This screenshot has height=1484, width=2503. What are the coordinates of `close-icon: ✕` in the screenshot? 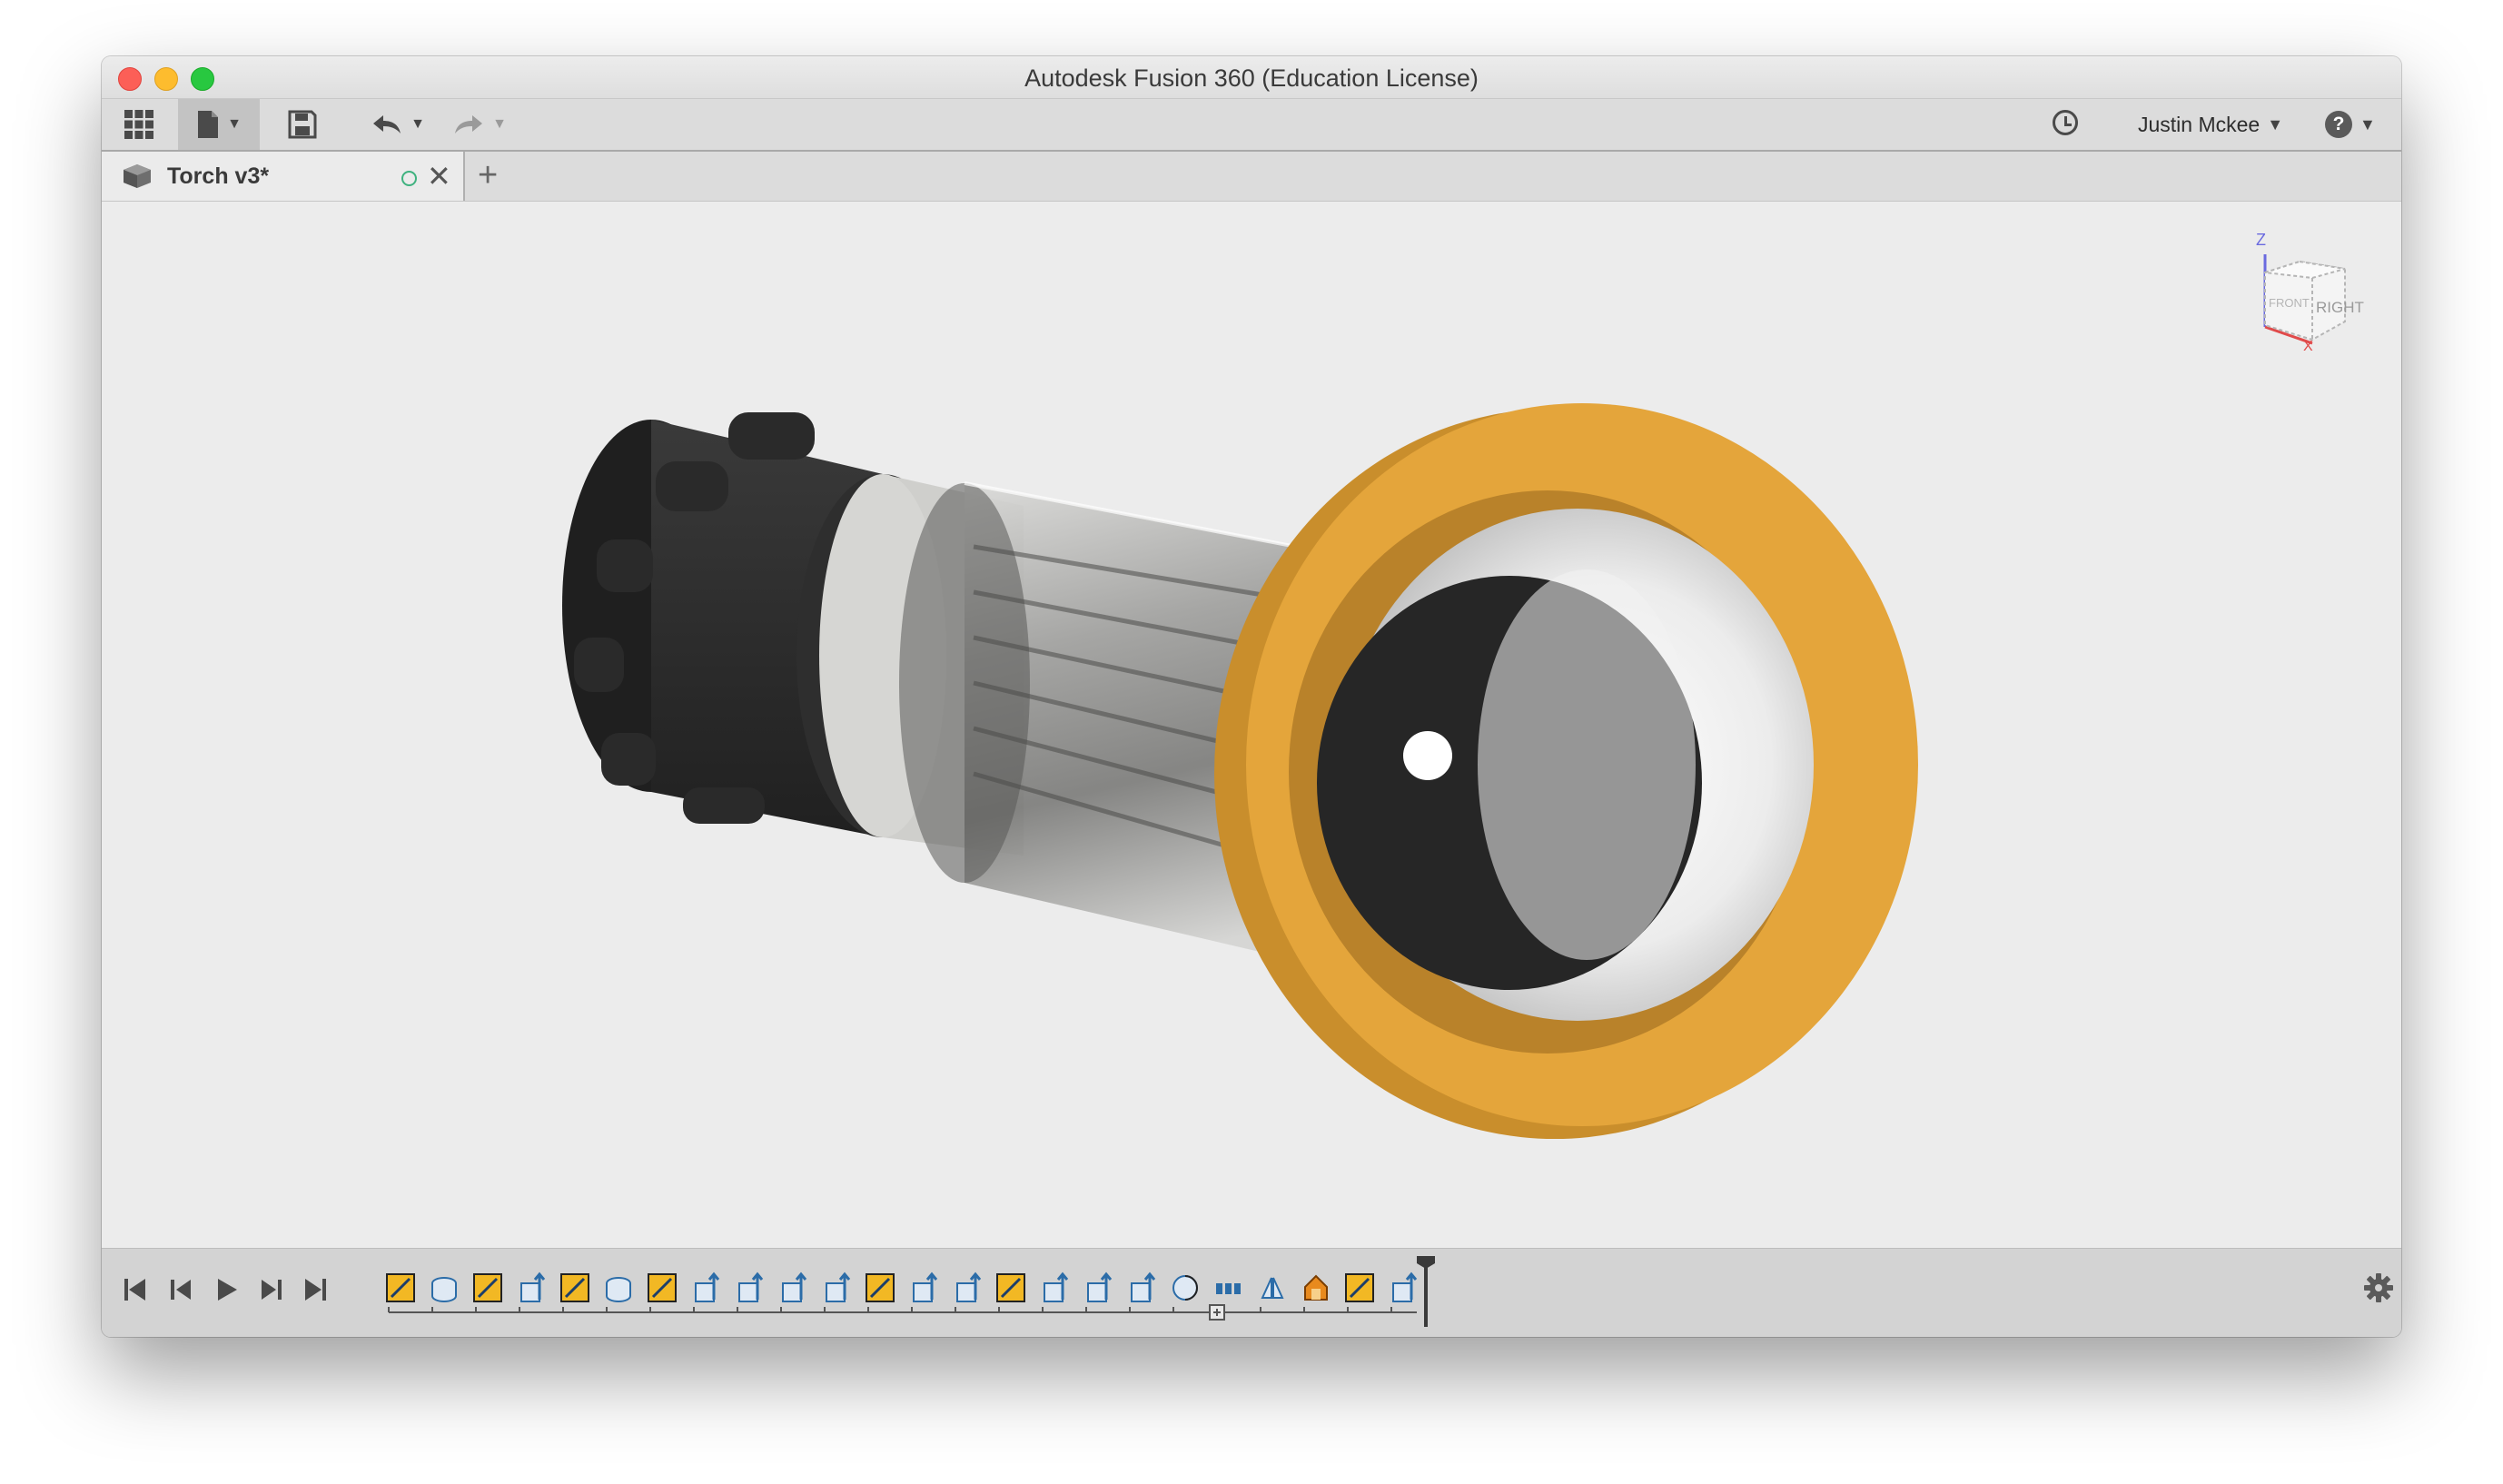 It's located at (439, 176).